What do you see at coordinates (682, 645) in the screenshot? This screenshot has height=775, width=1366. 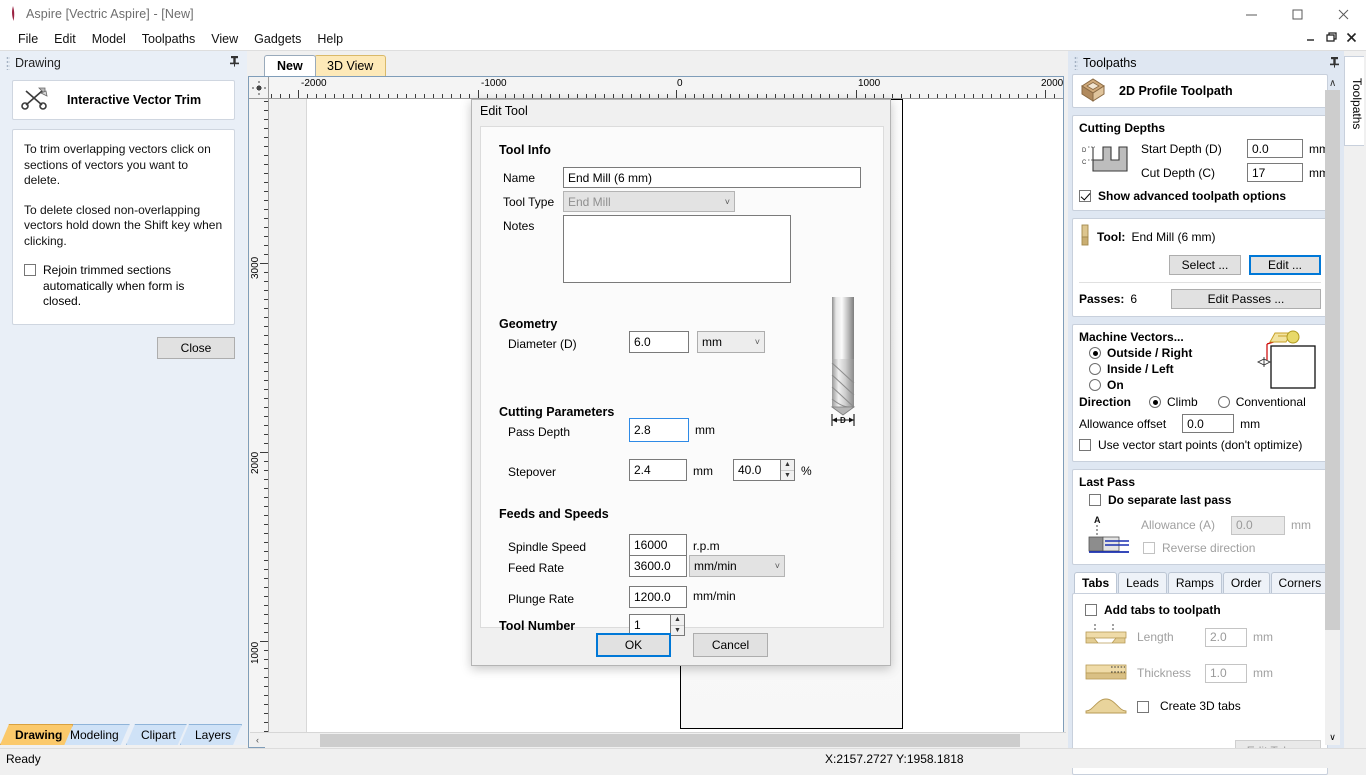 I see `dialog-button-row: OK Cancel` at bounding box center [682, 645].